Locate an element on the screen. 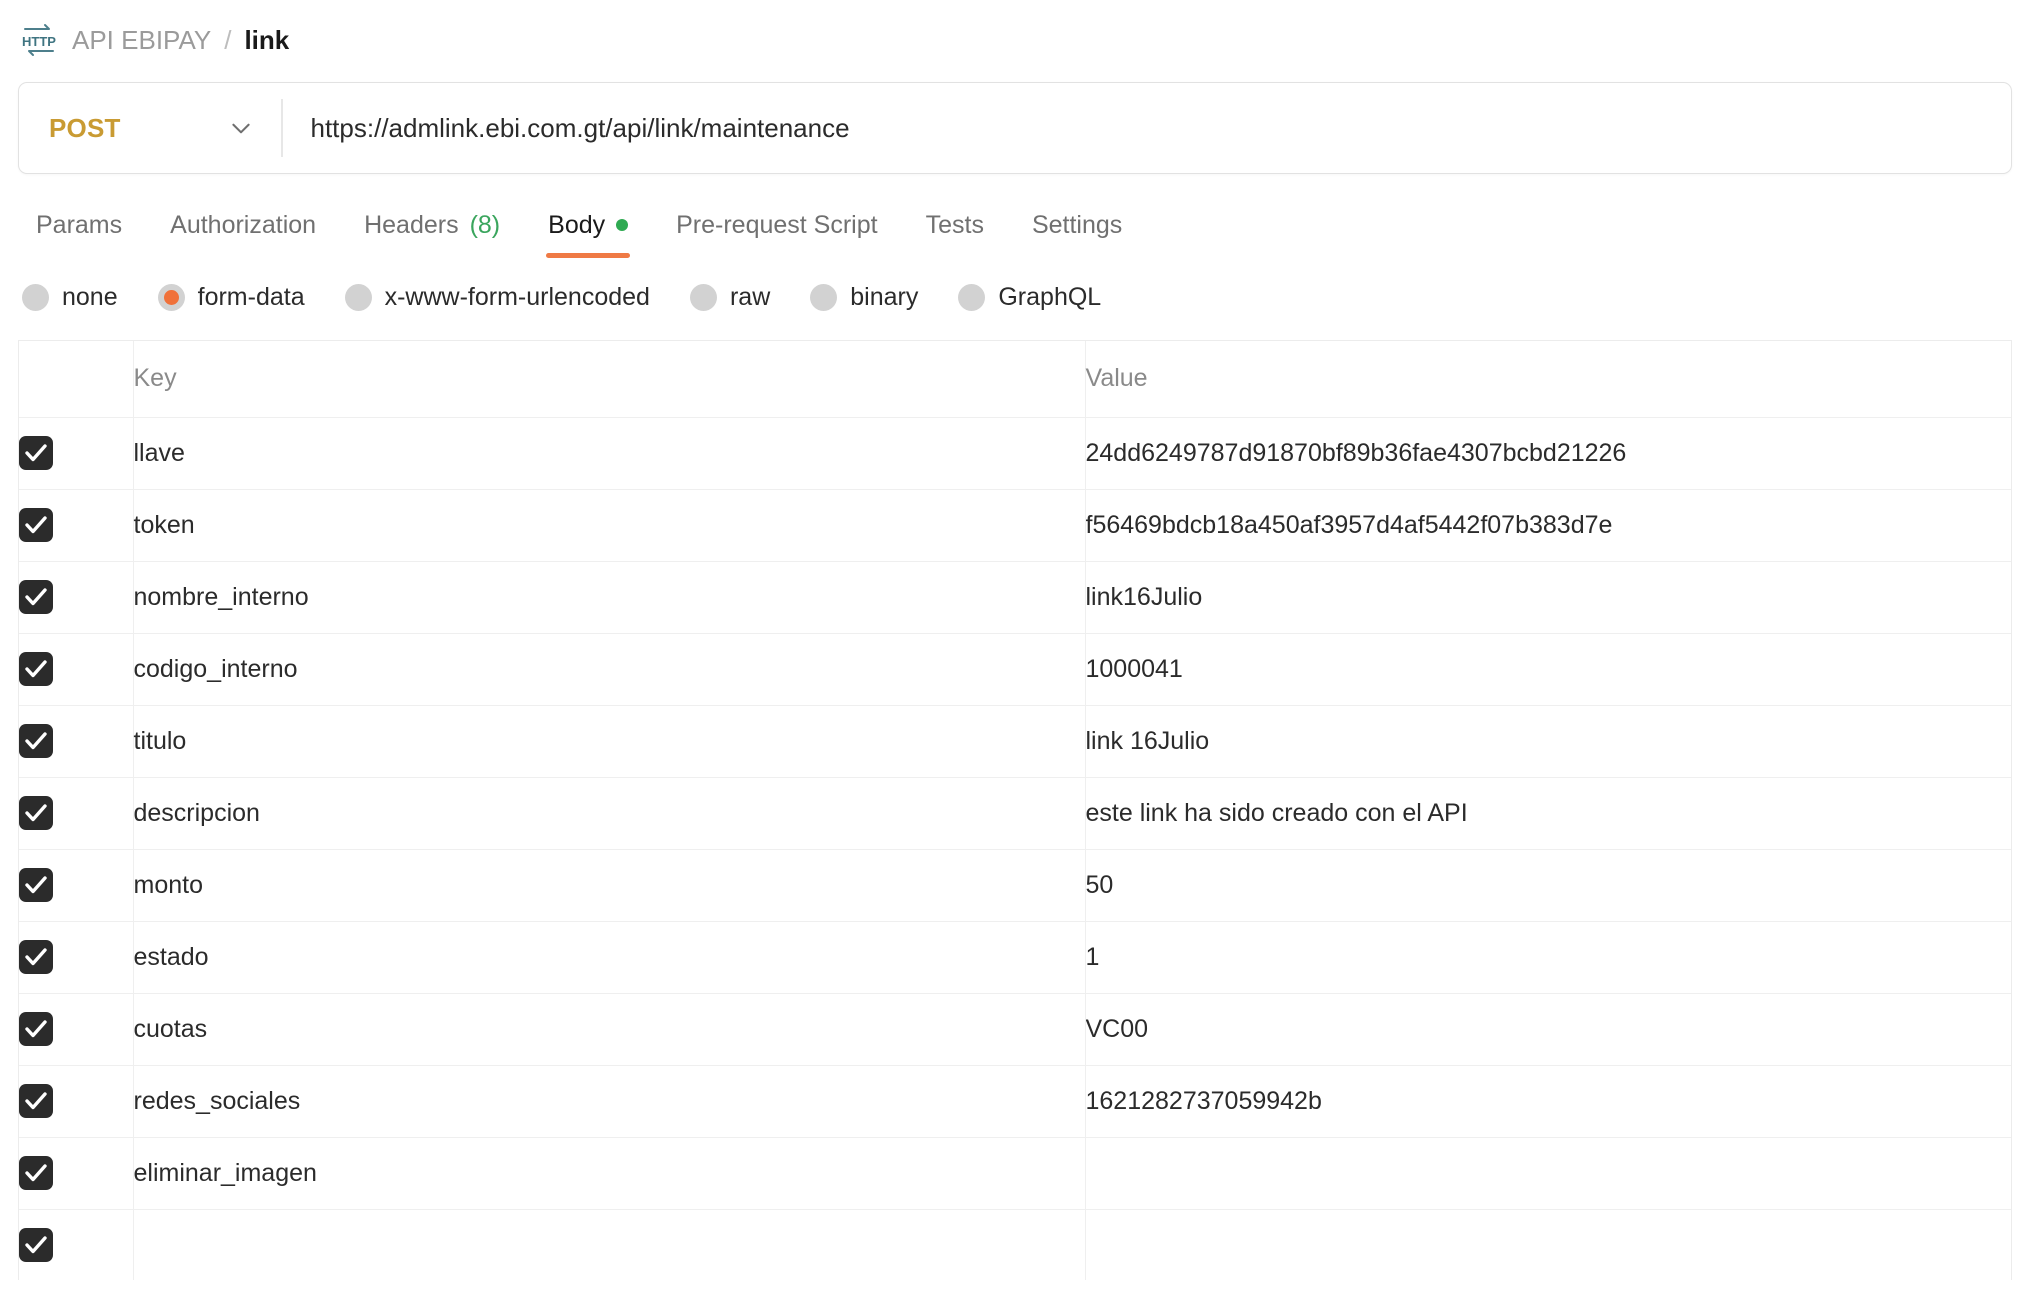 The height and width of the screenshot is (1300, 2030). row-key-cell: estado is located at coordinates (609, 957).